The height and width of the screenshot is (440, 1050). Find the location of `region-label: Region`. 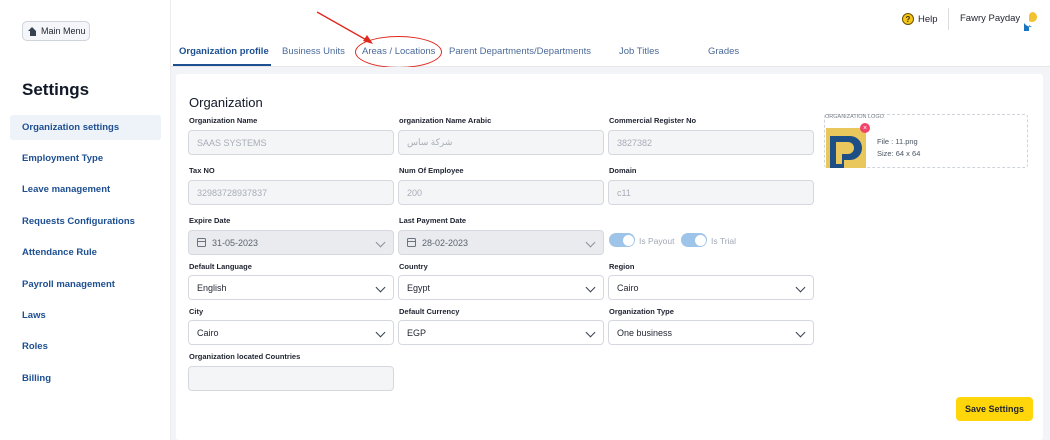

region-label: Region is located at coordinates (622, 266).